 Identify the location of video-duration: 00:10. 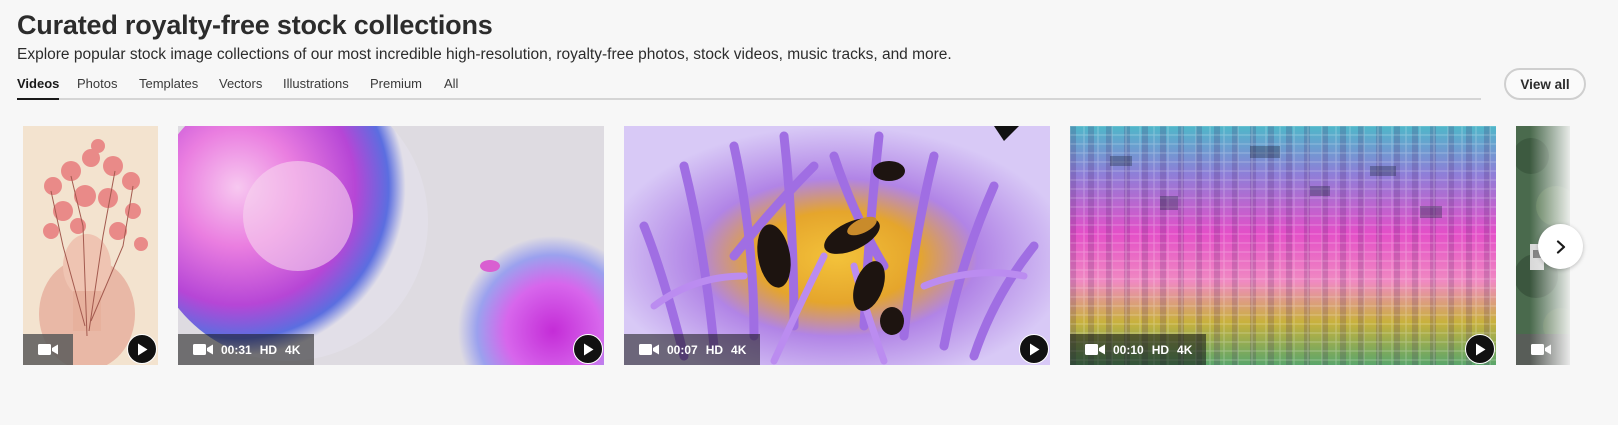
(1128, 349).